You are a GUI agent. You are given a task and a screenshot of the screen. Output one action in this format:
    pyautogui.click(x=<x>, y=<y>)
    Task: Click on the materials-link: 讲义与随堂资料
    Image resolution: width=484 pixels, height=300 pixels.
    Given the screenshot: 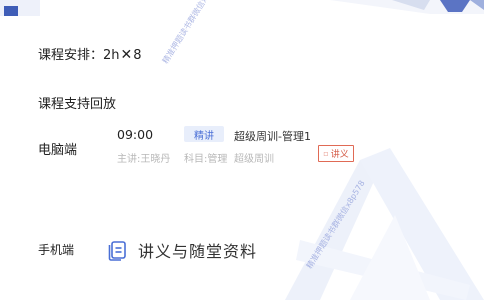 What is the action you would take?
    pyautogui.click(x=182, y=250)
    